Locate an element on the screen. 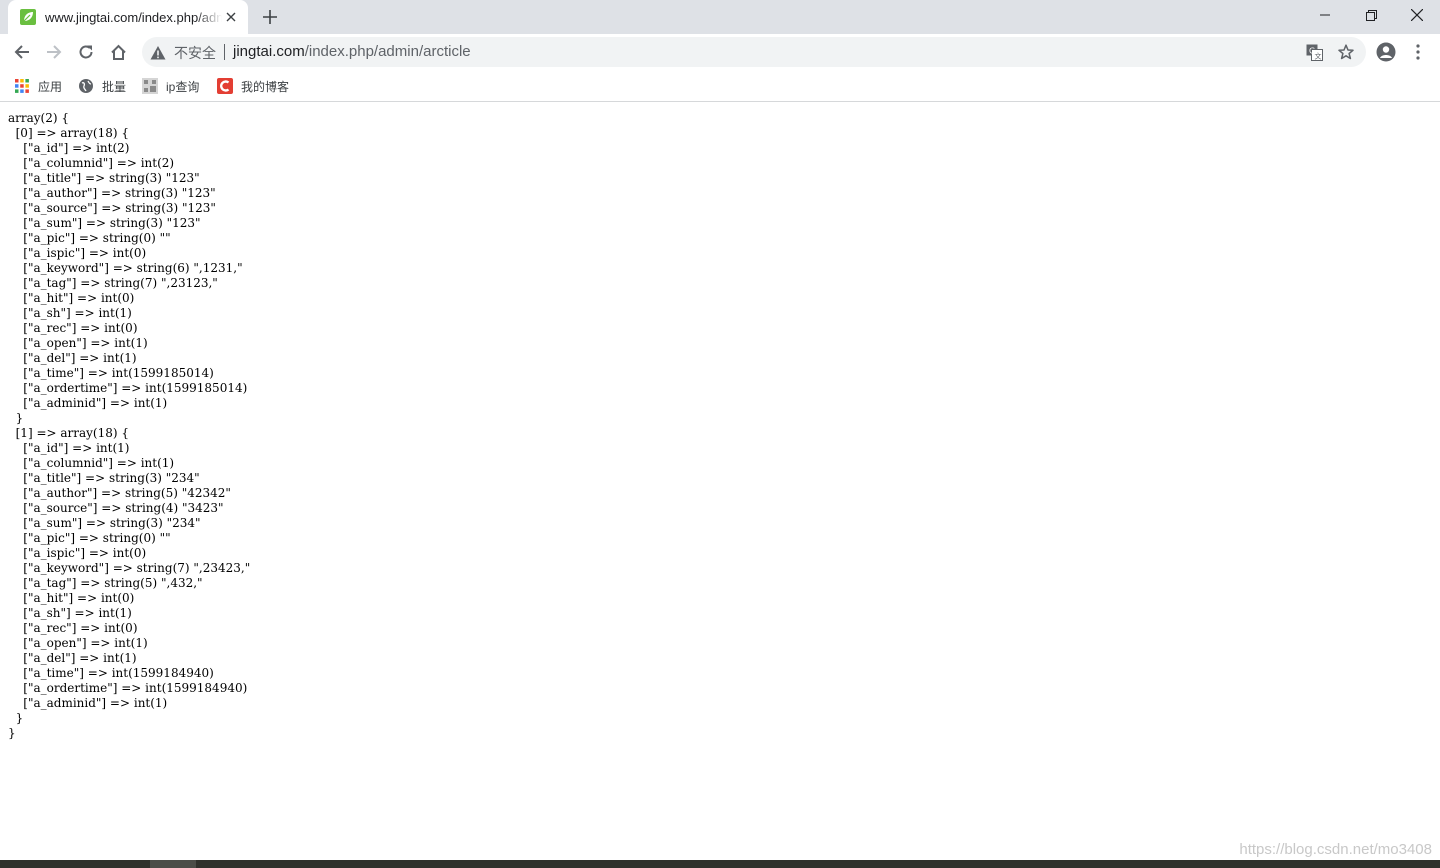 The height and width of the screenshot is (868, 1440). tab-strip: www.jingtai.com/index.php/admin/arcticle is located at coordinates (720, 17).